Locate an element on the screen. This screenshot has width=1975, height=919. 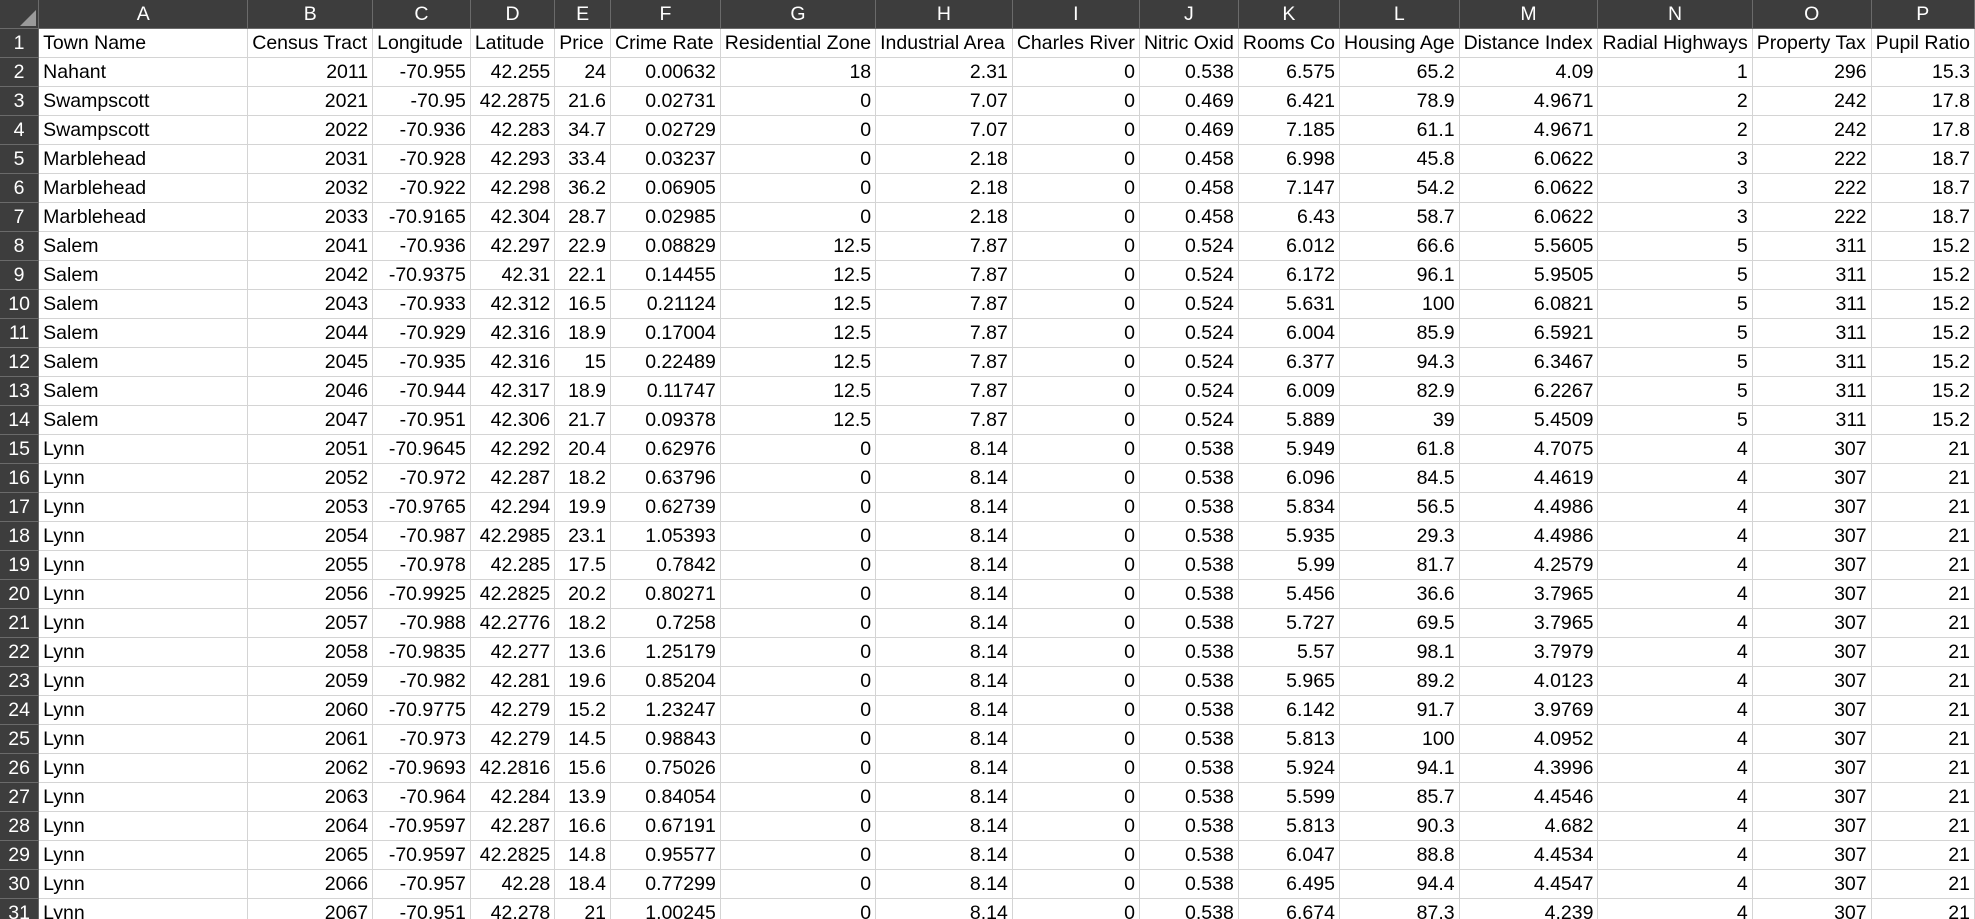
cell-h24: 8.14 is located at coordinates (944, 710).